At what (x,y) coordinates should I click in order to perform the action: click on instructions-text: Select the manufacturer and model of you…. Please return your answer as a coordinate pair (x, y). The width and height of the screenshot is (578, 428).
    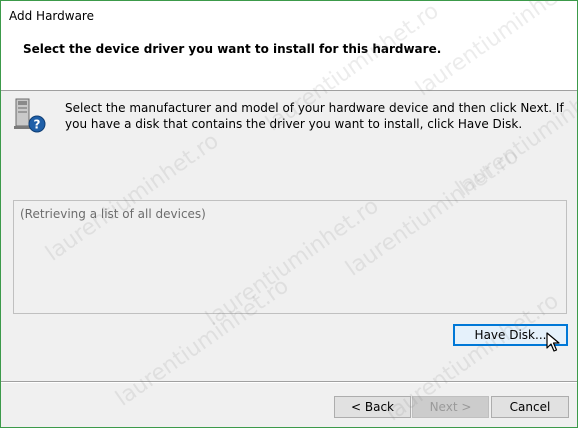
    Looking at the image, I should click on (314, 116).